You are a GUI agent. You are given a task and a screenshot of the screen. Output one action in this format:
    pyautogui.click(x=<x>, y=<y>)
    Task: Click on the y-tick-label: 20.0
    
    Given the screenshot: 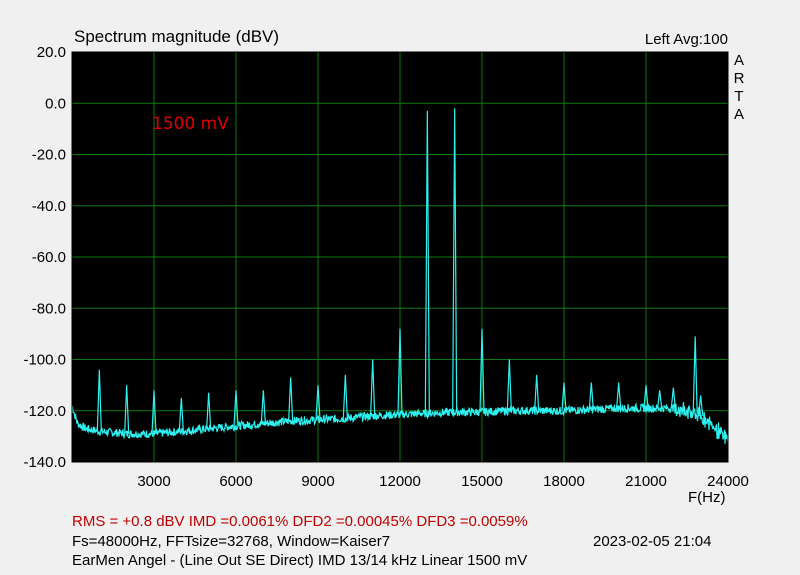 What is the action you would take?
    pyautogui.click(x=51, y=52)
    